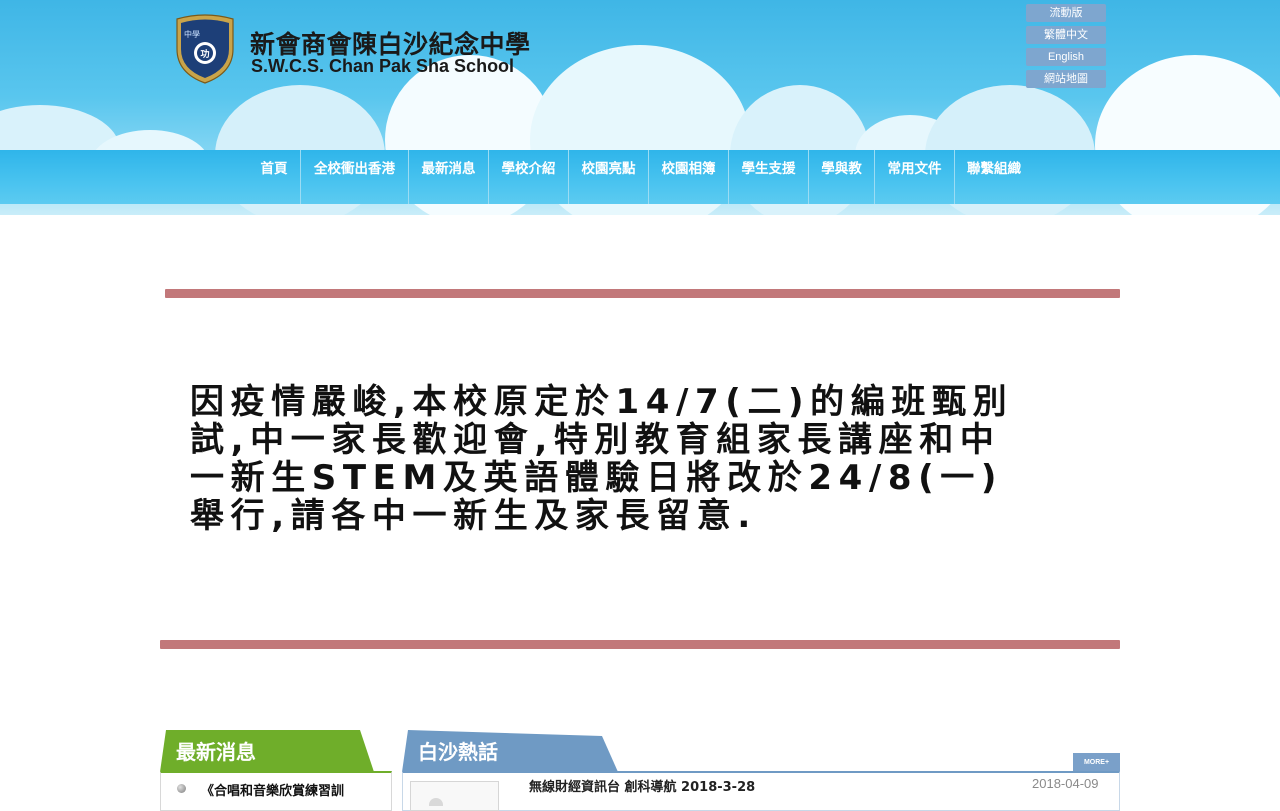  I want to click on nav-item-about: 學校介紹, so click(529, 177).